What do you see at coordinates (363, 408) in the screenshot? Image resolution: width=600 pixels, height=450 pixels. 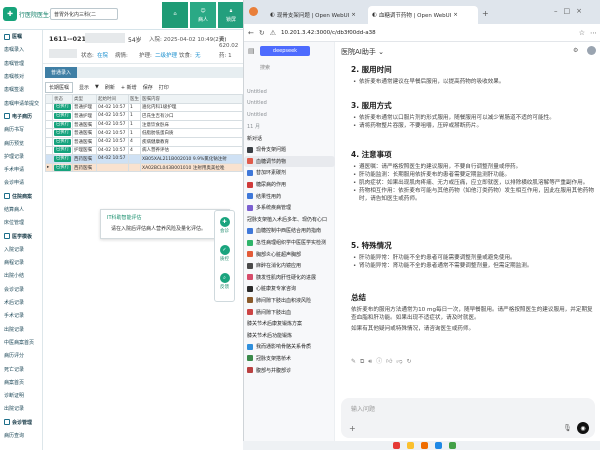 I see `chat-input: 输入问题` at bounding box center [363, 408].